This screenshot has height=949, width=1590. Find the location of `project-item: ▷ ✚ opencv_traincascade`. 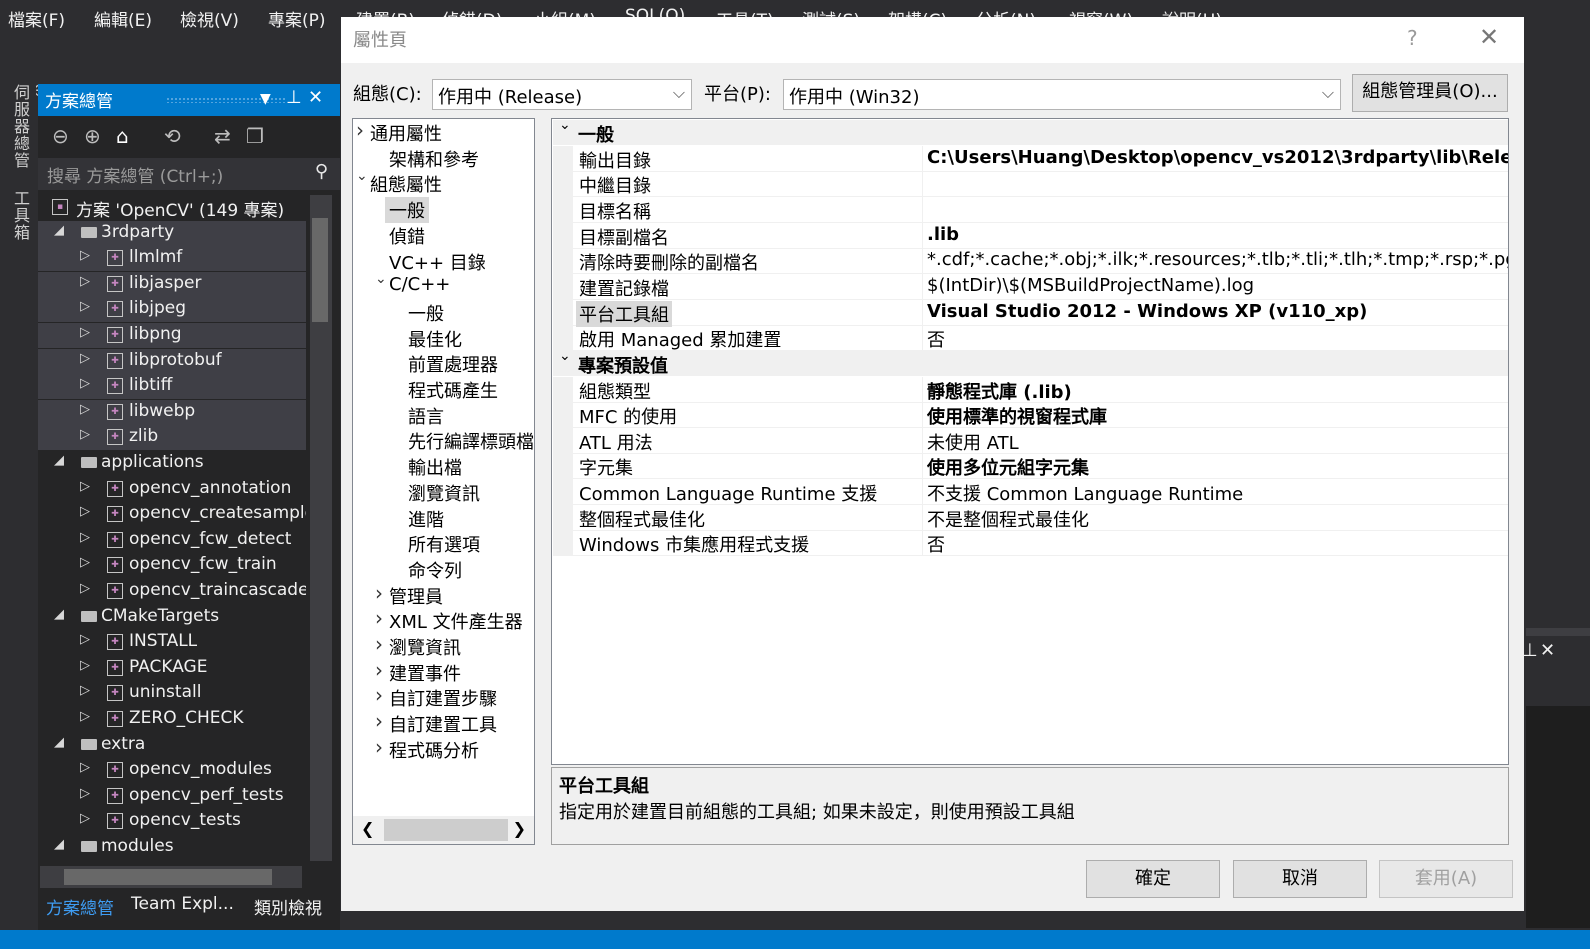

project-item: ▷ ✚ opencv_traincascade is located at coordinates (172, 591).